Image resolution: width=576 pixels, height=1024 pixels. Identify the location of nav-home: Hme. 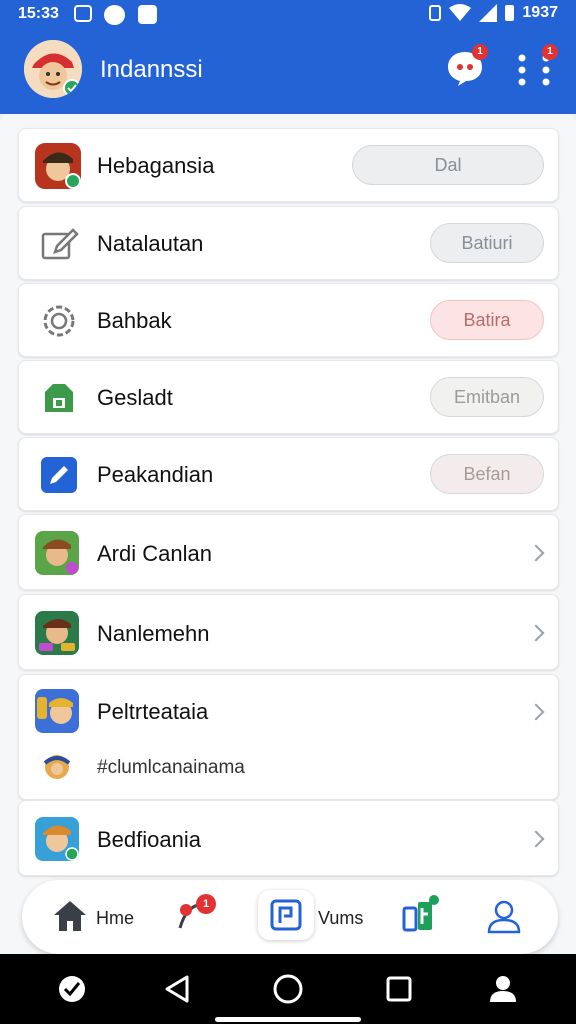
(102, 917).